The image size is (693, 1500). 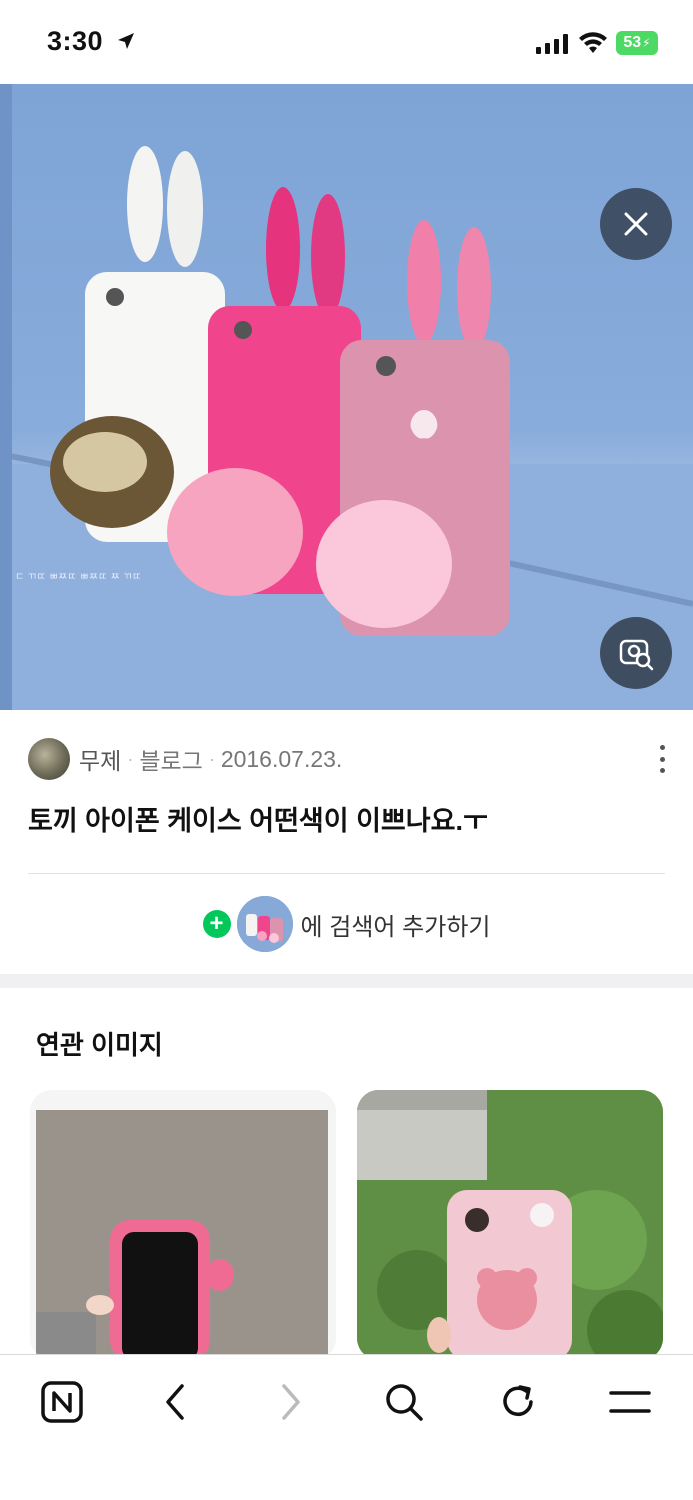 What do you see at coordinates (258, 818) in the screenshot?
I see `post-title: 토끼 아이폰 케이스 어떤색이 이쁘나요.ㅜ` at bounding box center [258, 818].